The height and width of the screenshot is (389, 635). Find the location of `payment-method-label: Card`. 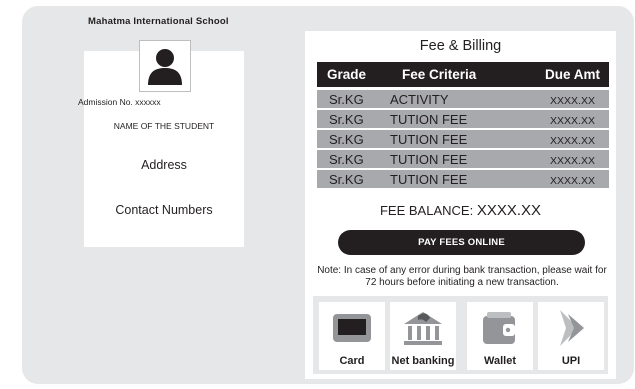

payment-method-label: Card is located at coordinates (352, 361).